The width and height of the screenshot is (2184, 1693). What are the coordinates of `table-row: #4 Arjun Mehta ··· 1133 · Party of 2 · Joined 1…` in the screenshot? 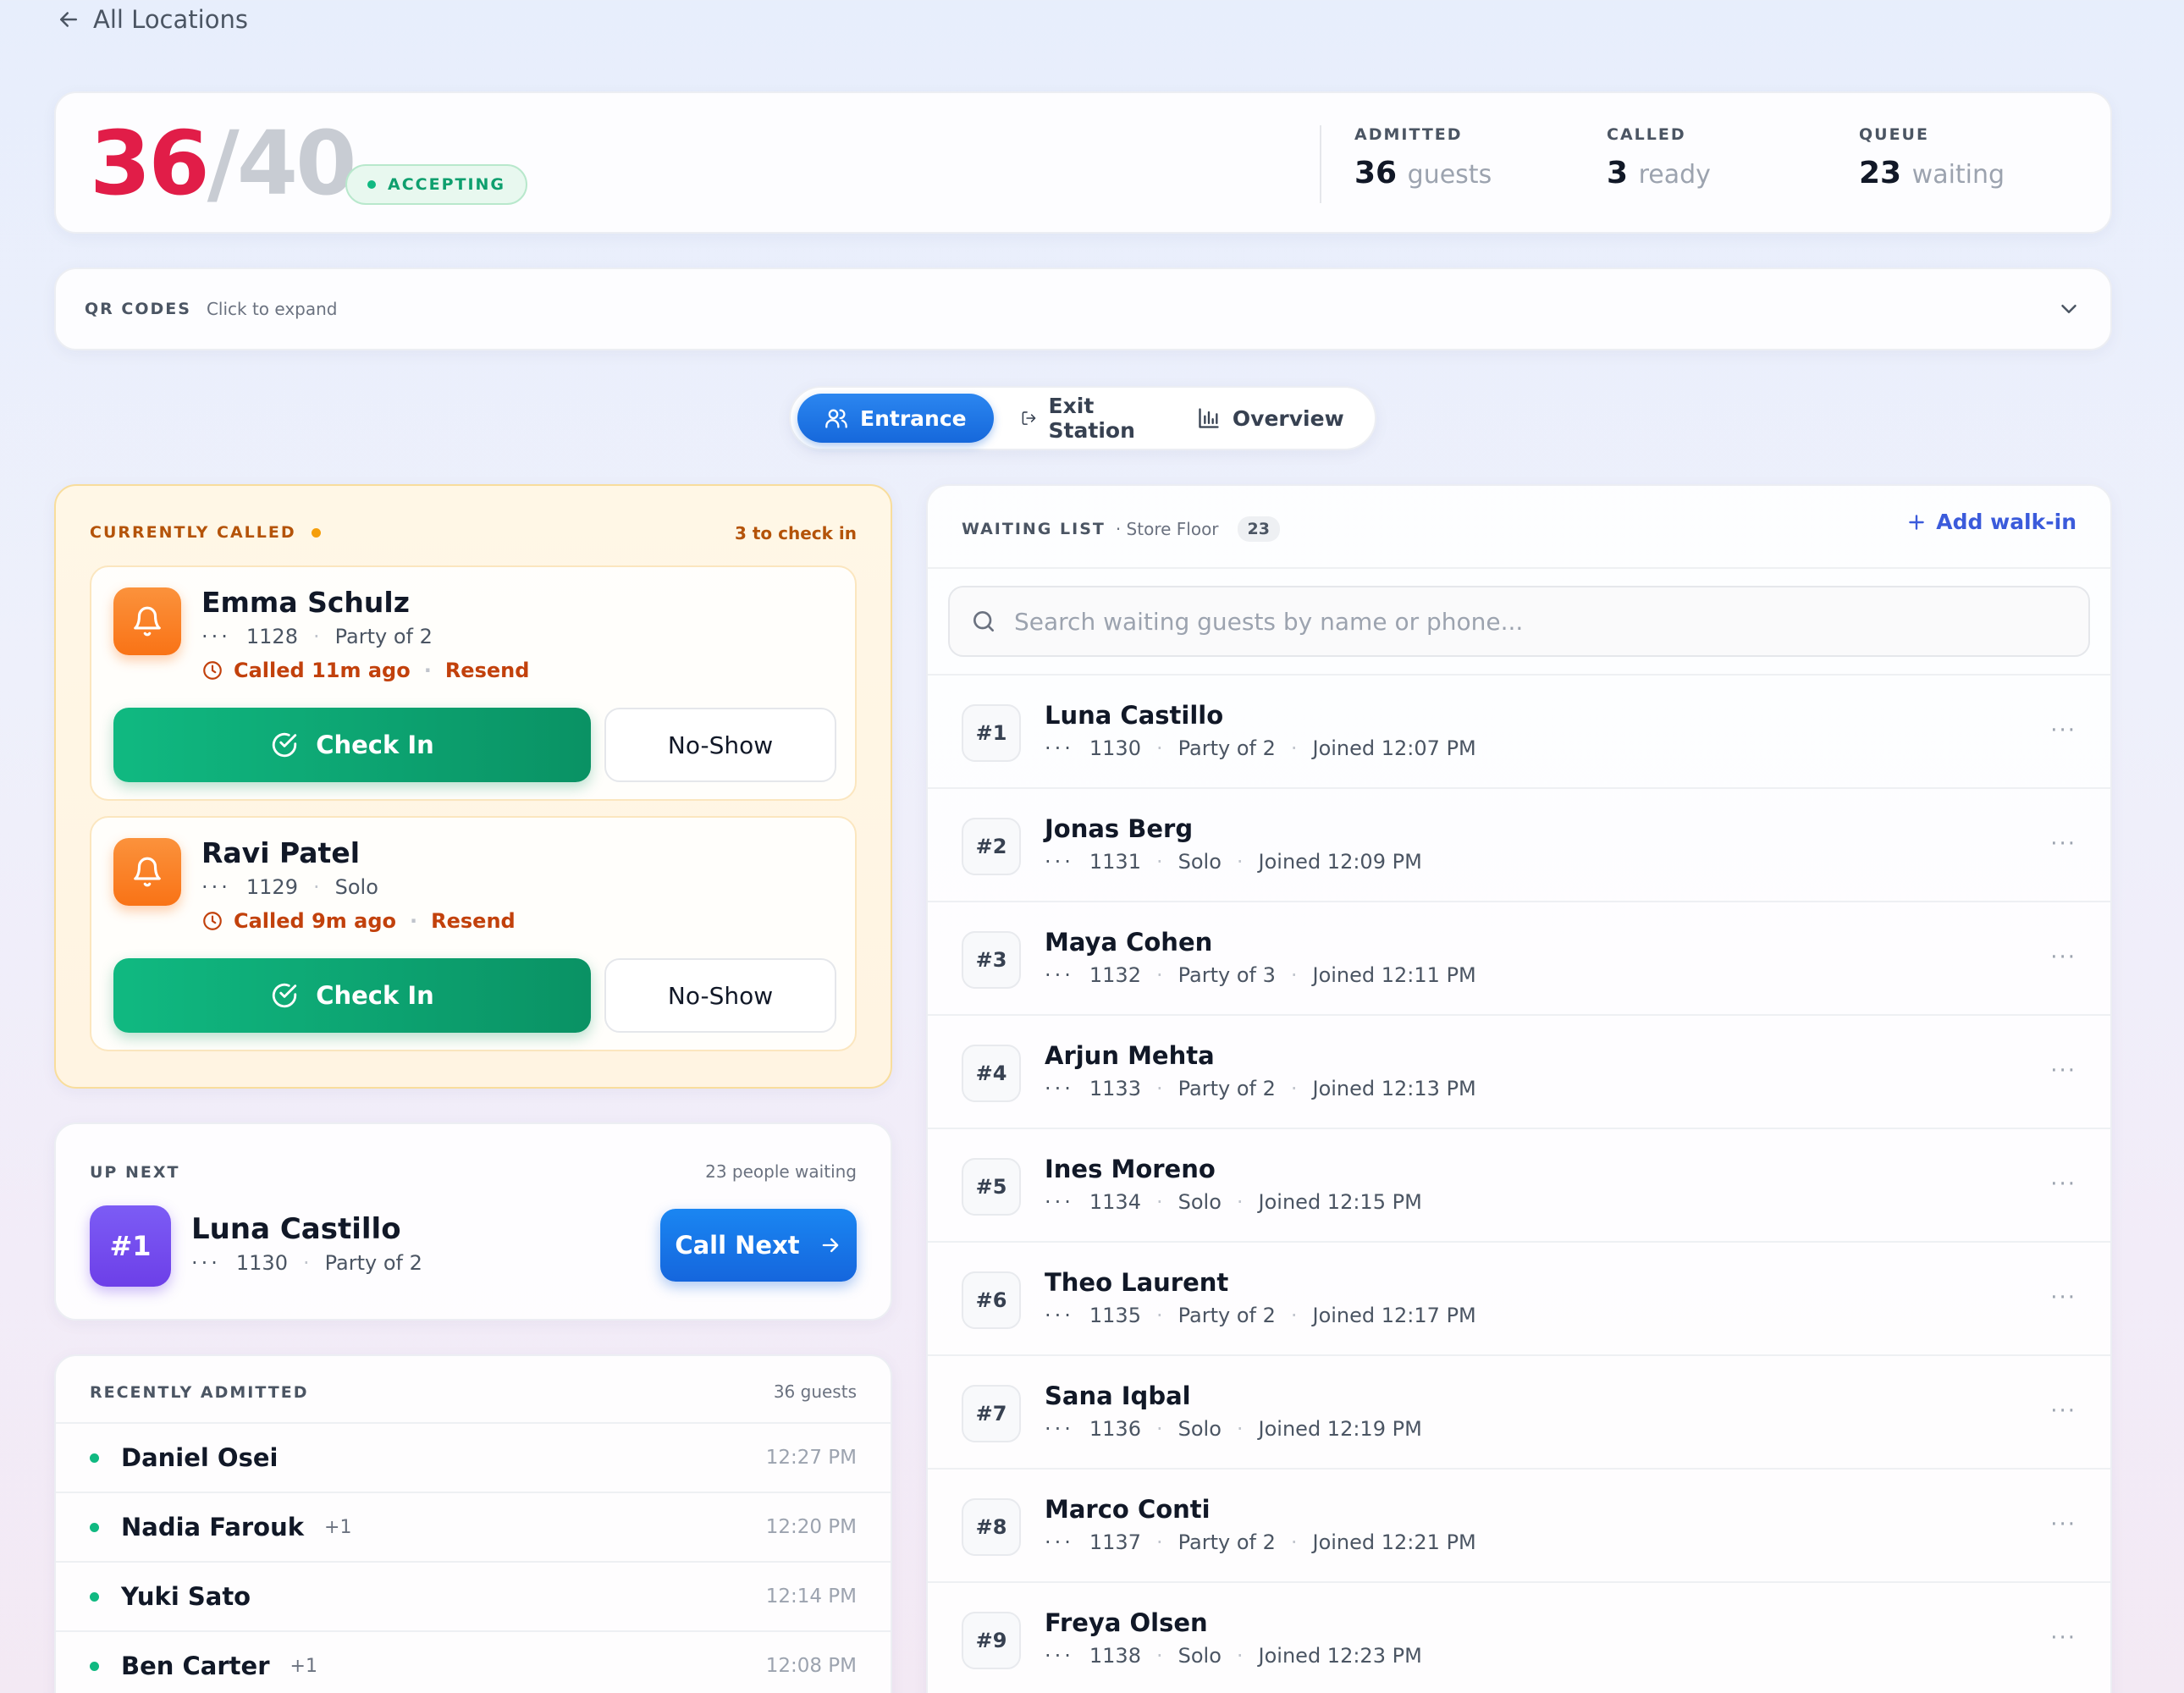 It's located at (1519, 1071).